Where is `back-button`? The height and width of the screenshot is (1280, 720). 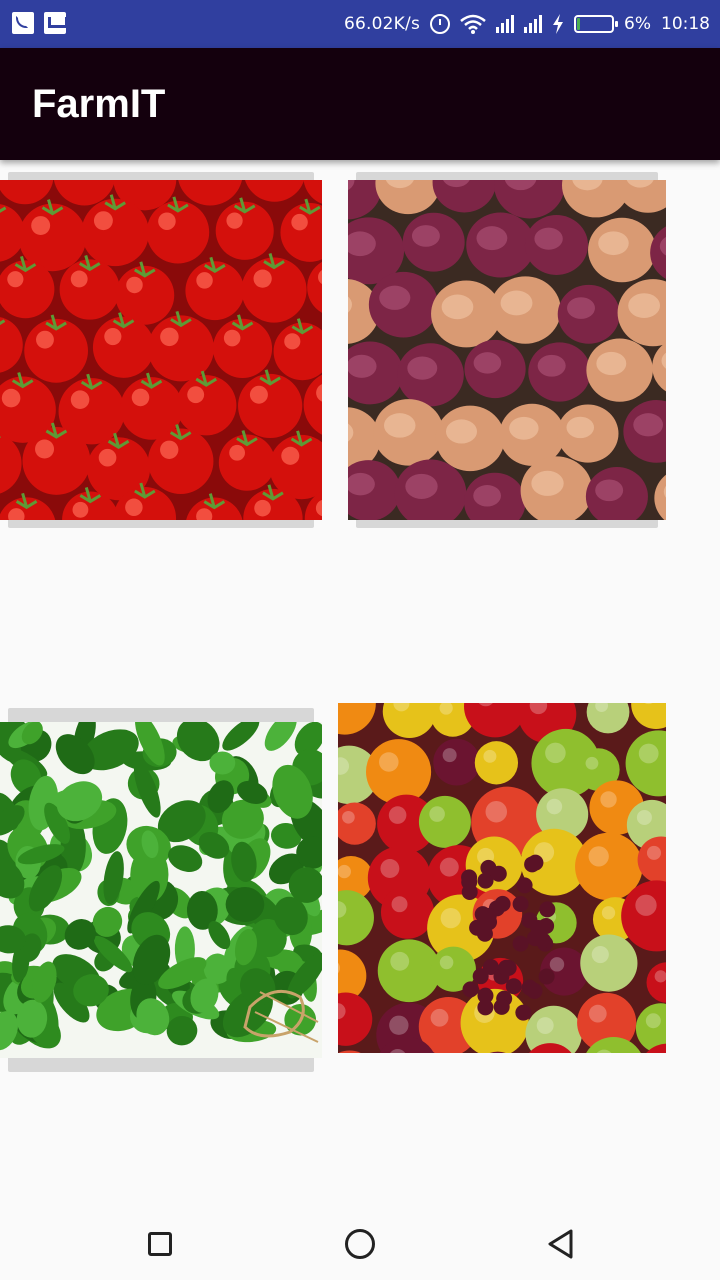
back-button is located at coordinates (560, 1244).